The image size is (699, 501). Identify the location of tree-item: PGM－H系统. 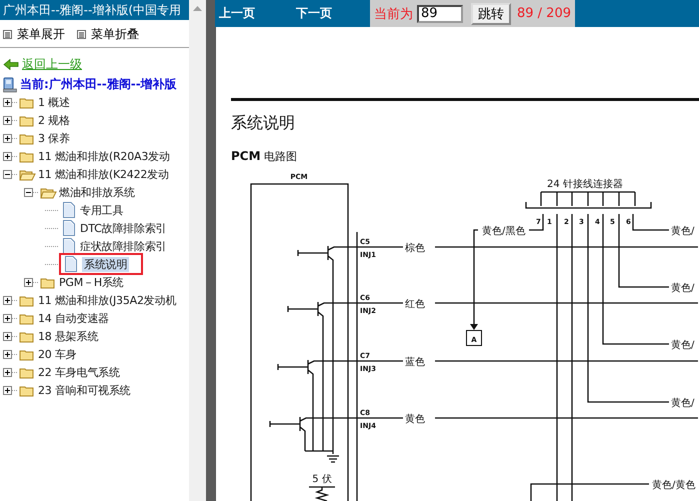
(83, 282).